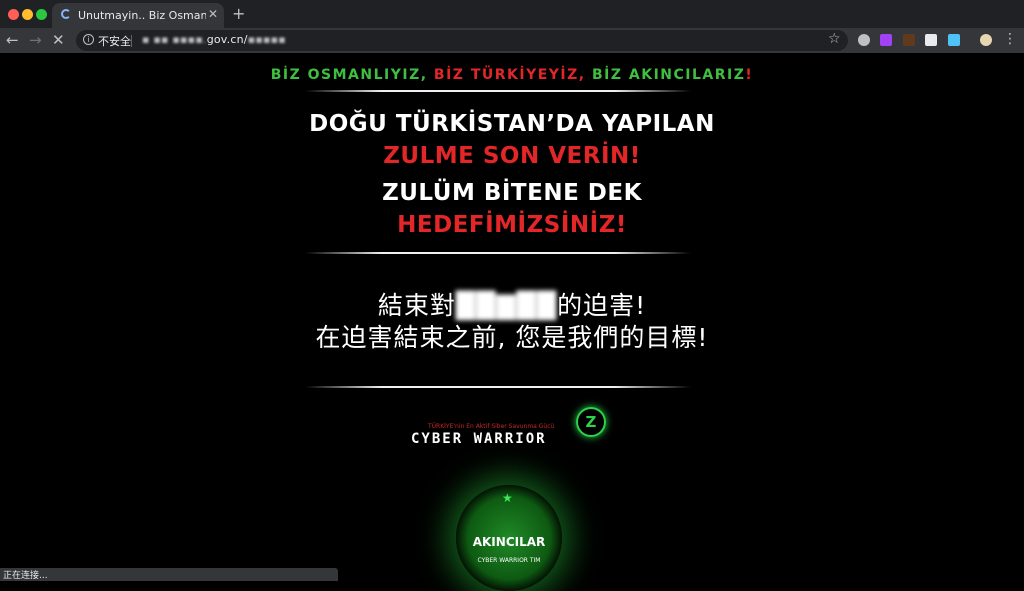  I want to click on forward-arrow-icon: →, so click(35, 40).